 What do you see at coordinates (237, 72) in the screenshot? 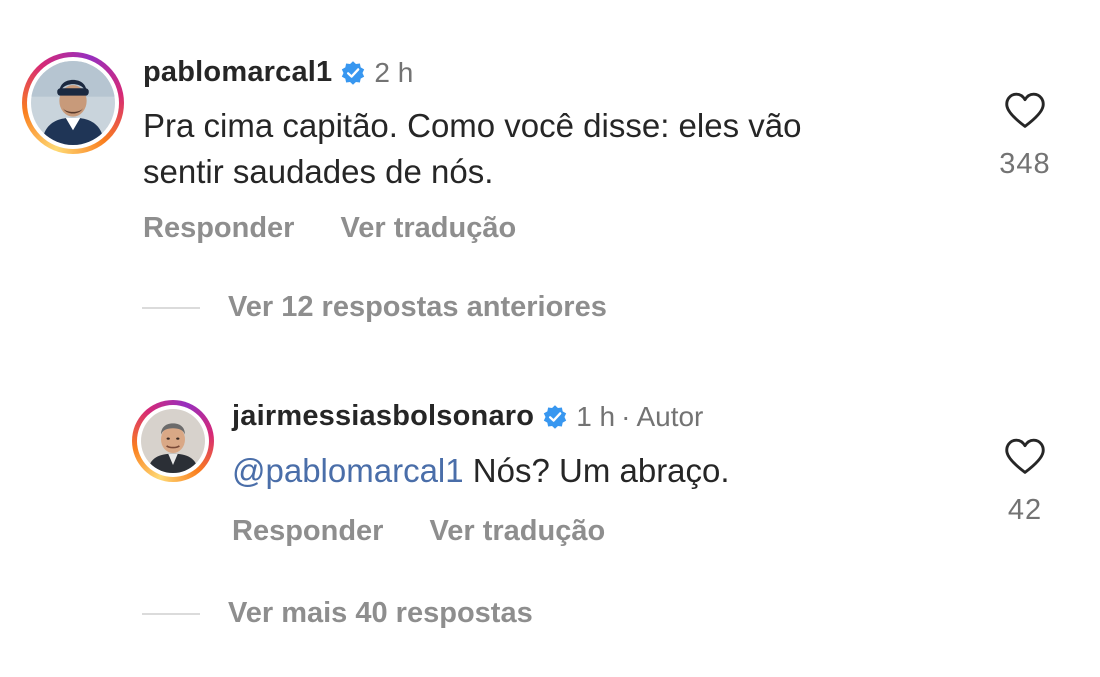
I see `username: pablomarcal1` at bounding box center [237, 72].